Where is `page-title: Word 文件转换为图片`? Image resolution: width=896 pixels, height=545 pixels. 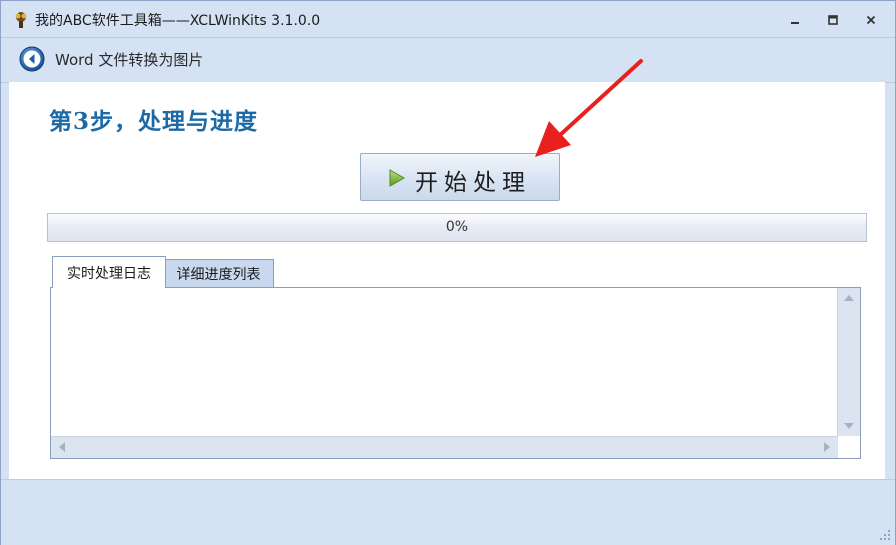
page-title: Word 文件转换为图片 is located at coordinates (129, 60).